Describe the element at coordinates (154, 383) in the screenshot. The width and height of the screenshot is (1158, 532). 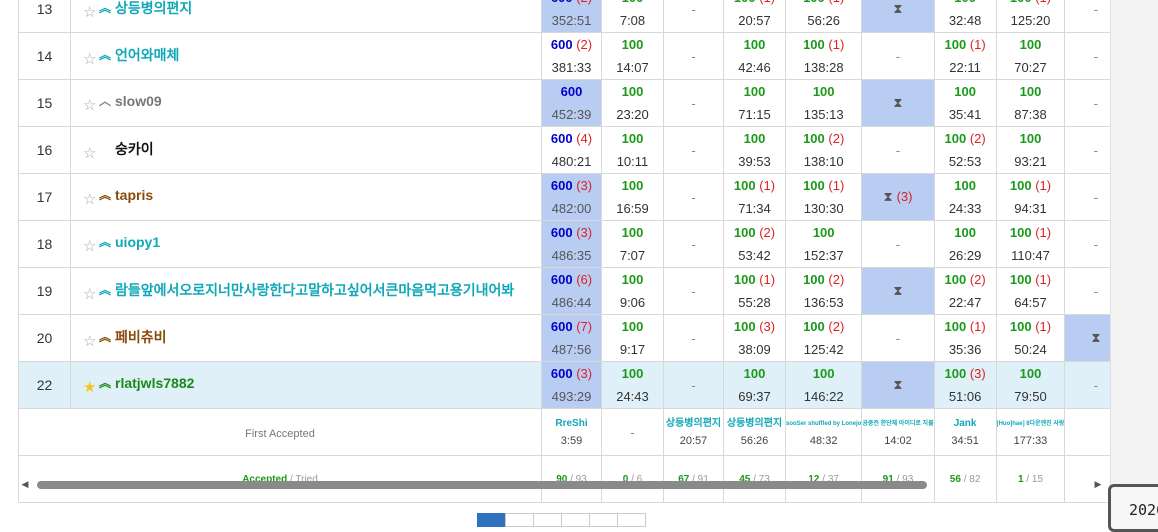
I see `username-link: rlatjwls7882` at that location.